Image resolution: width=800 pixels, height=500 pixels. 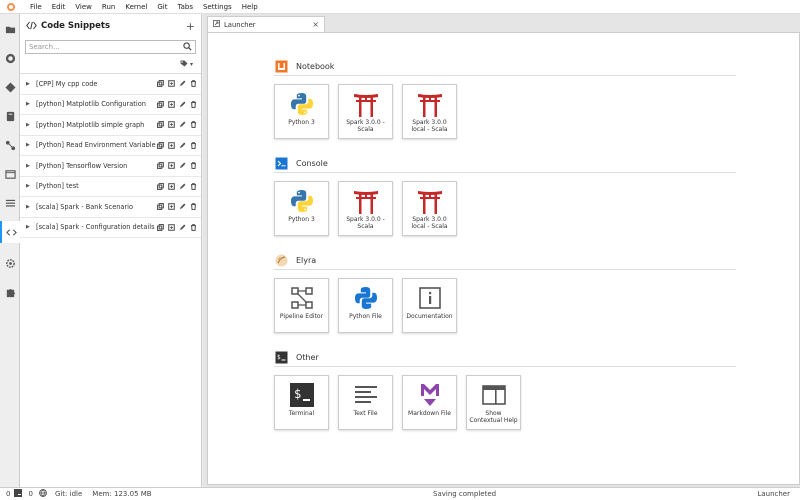 I want to click on snippet-row: ▶ [python] Matplotlib Configuration, so click(x=110, y=105).